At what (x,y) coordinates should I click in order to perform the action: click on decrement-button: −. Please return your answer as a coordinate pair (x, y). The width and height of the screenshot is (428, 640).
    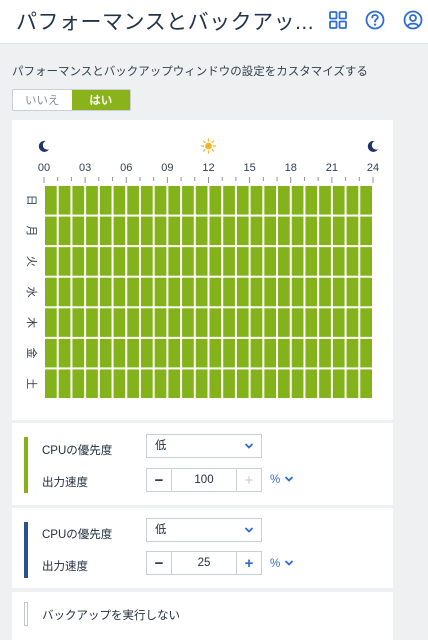
    Looking at the image, I should click on (159, 563).